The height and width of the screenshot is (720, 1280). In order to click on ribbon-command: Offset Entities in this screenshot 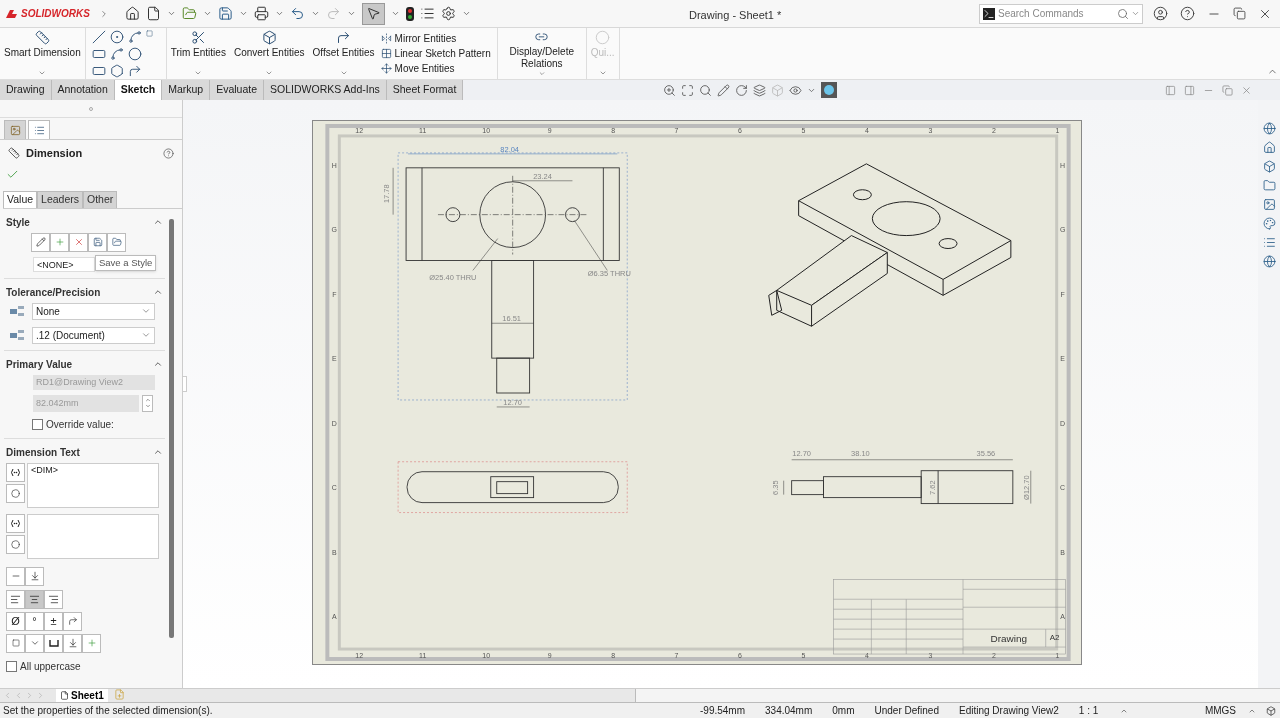, I will do `click(343, 53)`.